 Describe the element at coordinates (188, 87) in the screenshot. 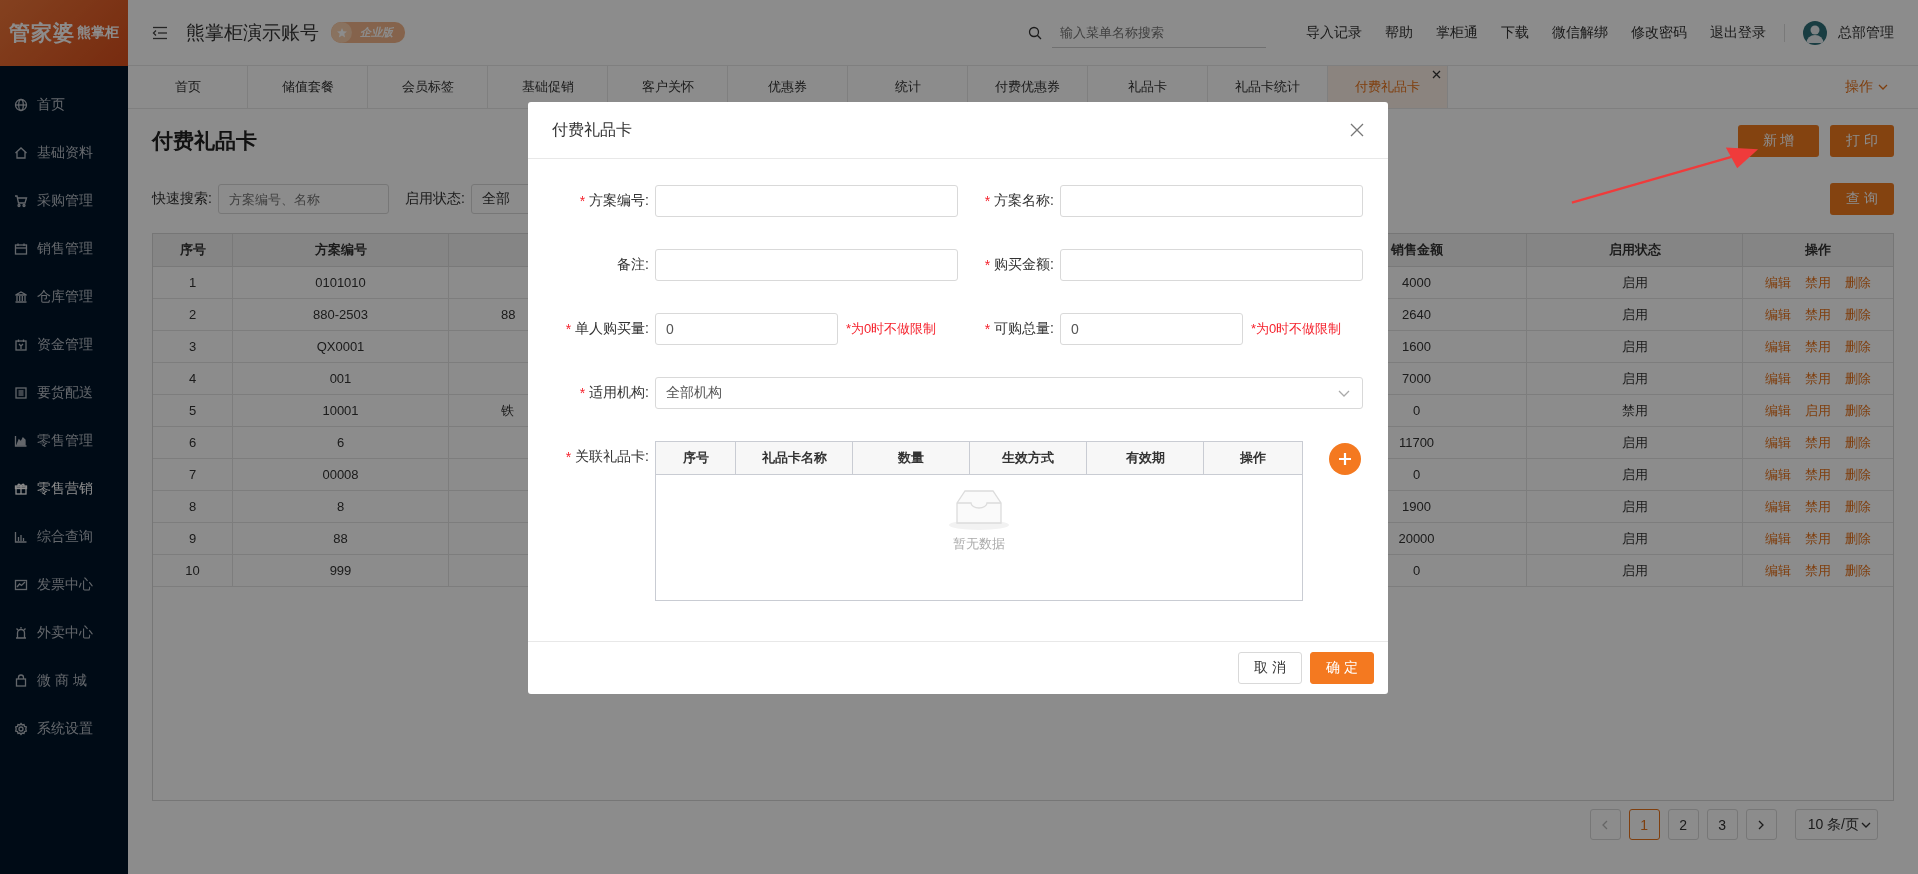

I see `tab: 首页` at that location.